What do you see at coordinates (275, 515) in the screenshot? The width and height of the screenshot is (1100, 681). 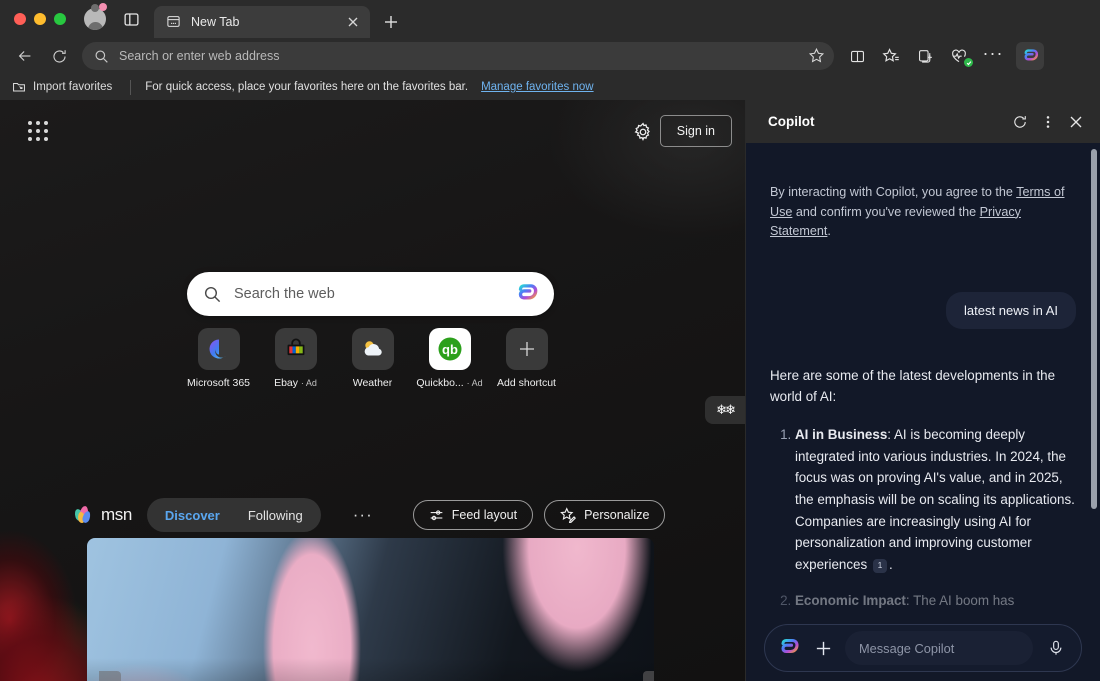 I see `tab-following: Following` at bounding box center [275, 515].